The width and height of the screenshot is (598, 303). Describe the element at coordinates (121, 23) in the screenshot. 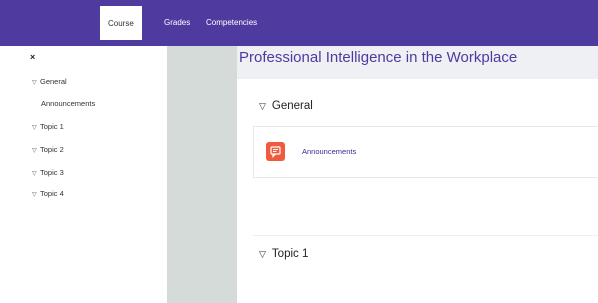

I see `tab-course: Course` at that location.